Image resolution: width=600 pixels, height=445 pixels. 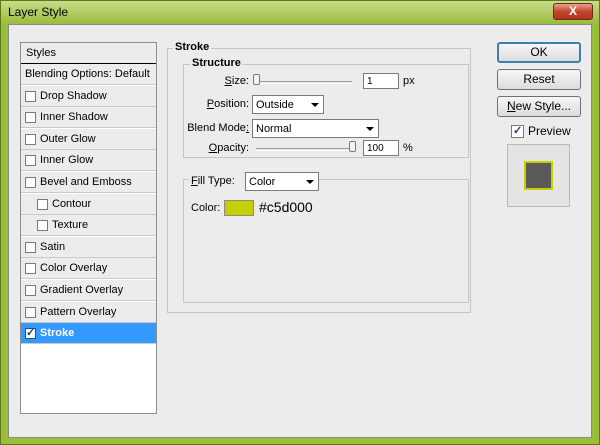 I want to click on style-item-label: Satin, so click(x=53, y=246).